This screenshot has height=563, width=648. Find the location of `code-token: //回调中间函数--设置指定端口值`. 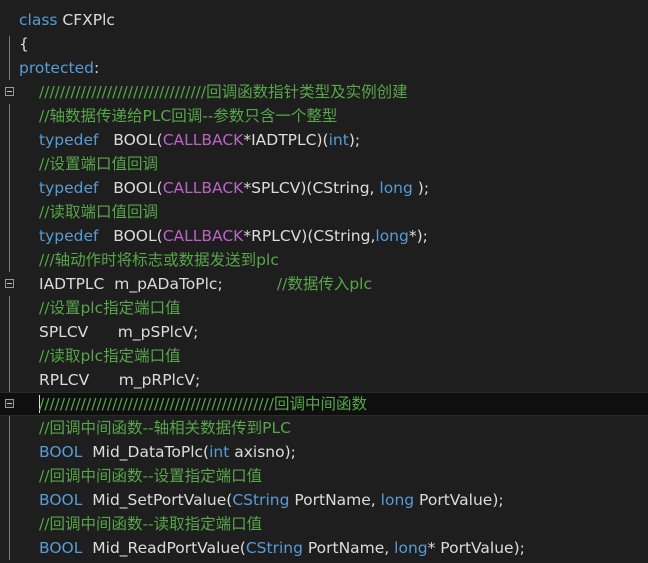

code-token: //回调中间函数--设置指定端口值 is located at coordinates (151, 476).